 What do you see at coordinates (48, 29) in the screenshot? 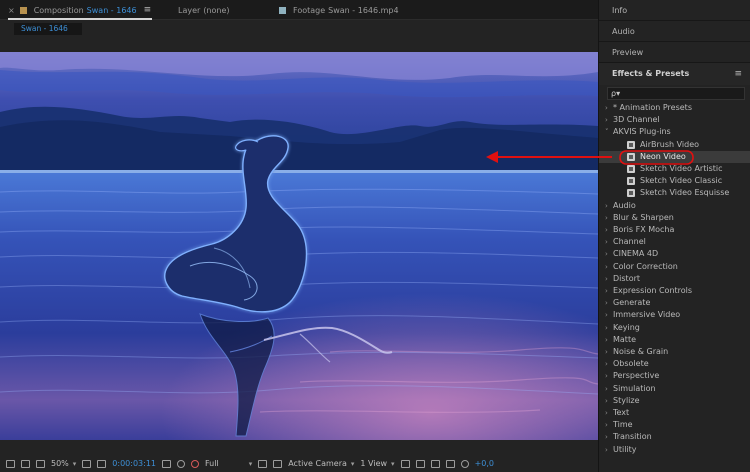
I see `composition-breadcrumb: Swan - 1646` at bounding box center [48, 29].